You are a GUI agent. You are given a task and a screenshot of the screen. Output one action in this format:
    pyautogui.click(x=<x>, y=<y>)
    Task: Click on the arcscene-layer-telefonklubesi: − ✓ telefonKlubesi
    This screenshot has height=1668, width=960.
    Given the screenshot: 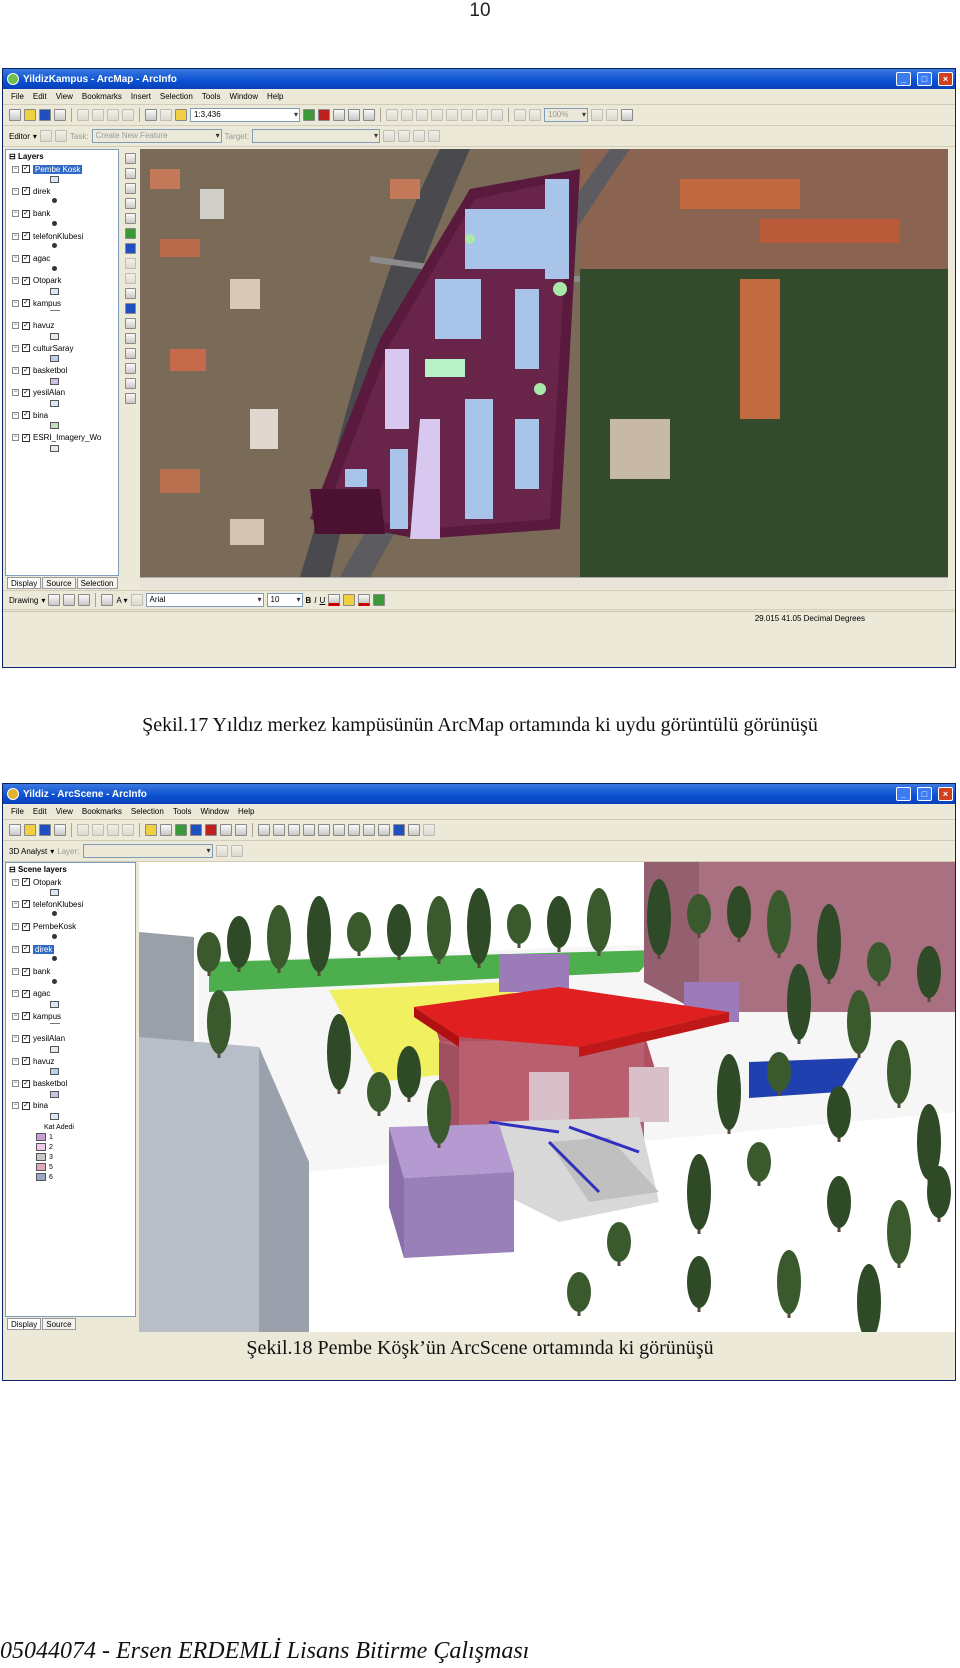 What is the action you would take?
    pyautogui.click(x=70, y=909)
    